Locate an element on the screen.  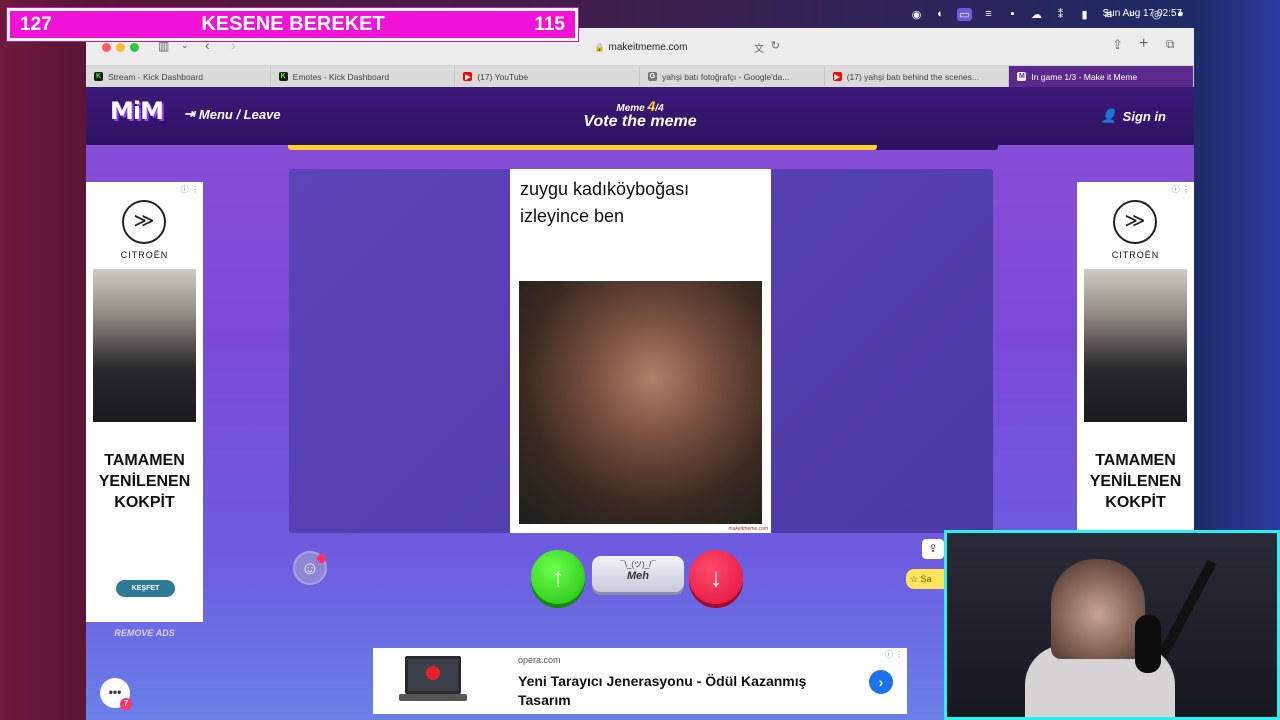
tab-make-it-meme: M In game 1/3 - Make it Meme is located at coordinates (1101, 76).